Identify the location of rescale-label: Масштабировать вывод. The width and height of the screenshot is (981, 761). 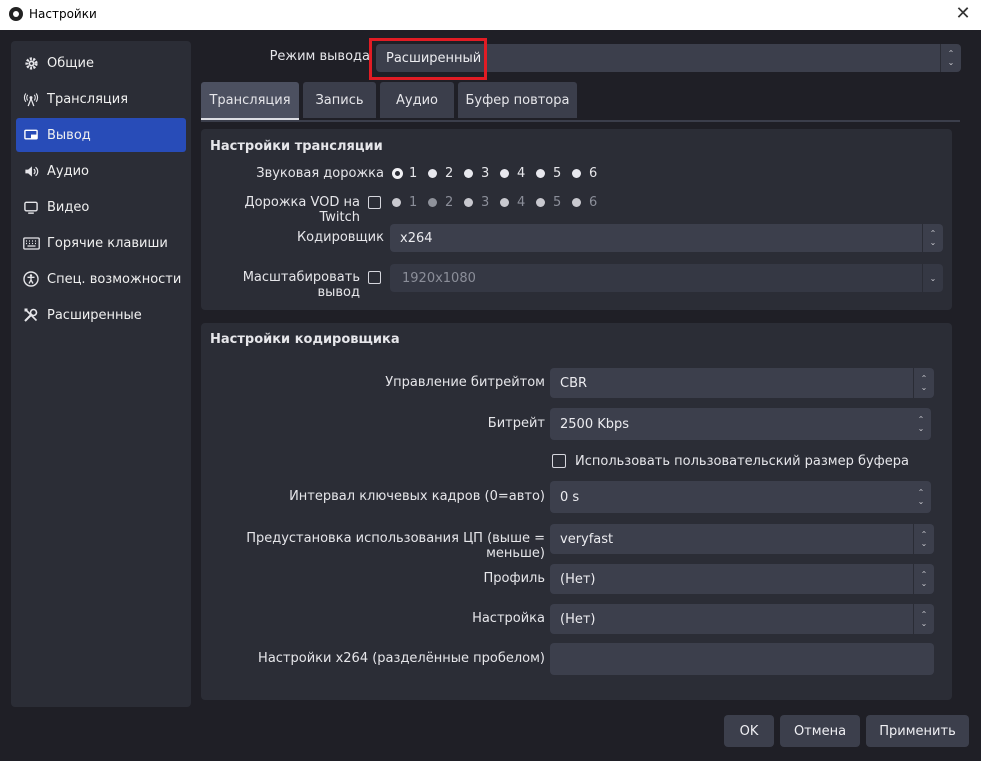
(301, 285).